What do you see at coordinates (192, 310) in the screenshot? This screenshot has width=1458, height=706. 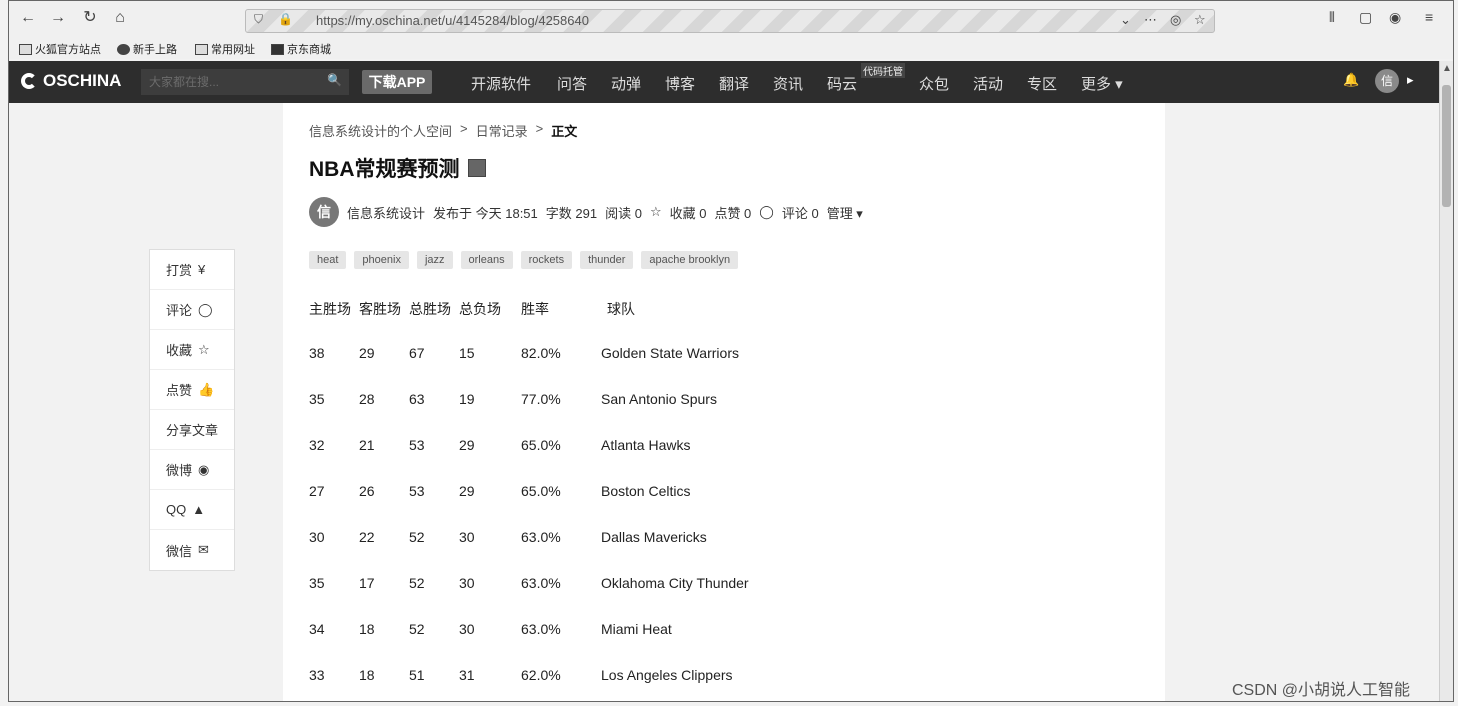 I see `share-item: 评论 ◯` at bounding box center [192, 310].